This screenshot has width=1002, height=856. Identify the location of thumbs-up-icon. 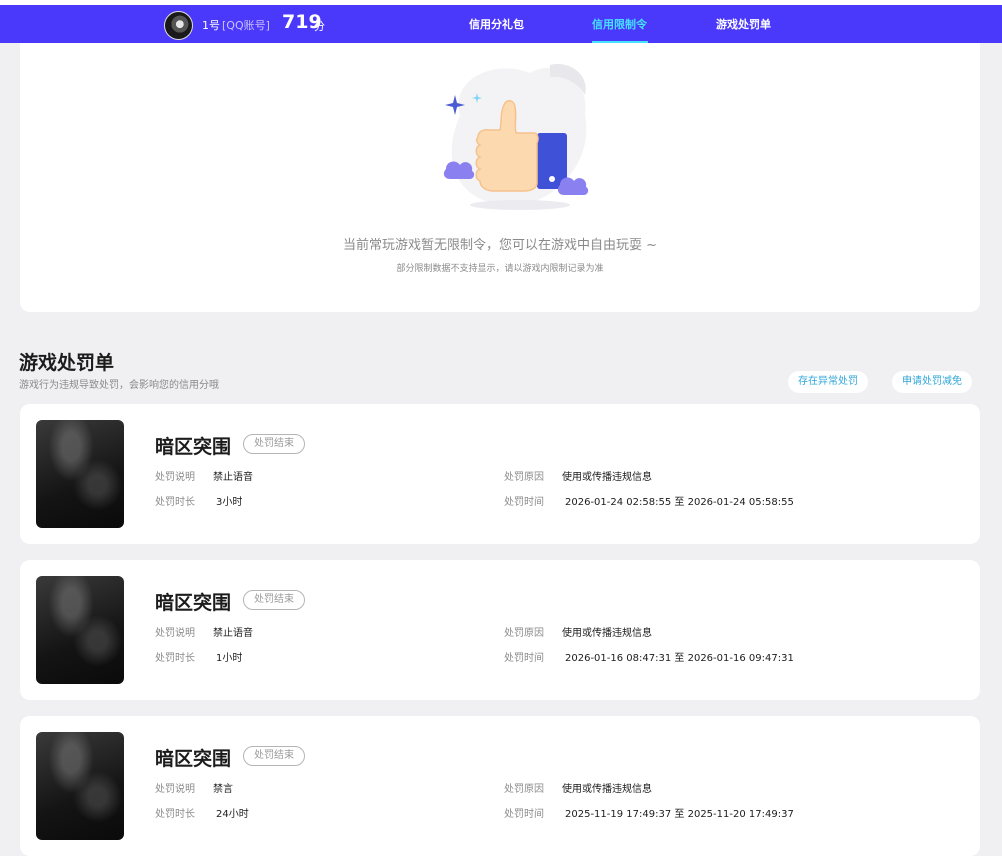
(516, 137).